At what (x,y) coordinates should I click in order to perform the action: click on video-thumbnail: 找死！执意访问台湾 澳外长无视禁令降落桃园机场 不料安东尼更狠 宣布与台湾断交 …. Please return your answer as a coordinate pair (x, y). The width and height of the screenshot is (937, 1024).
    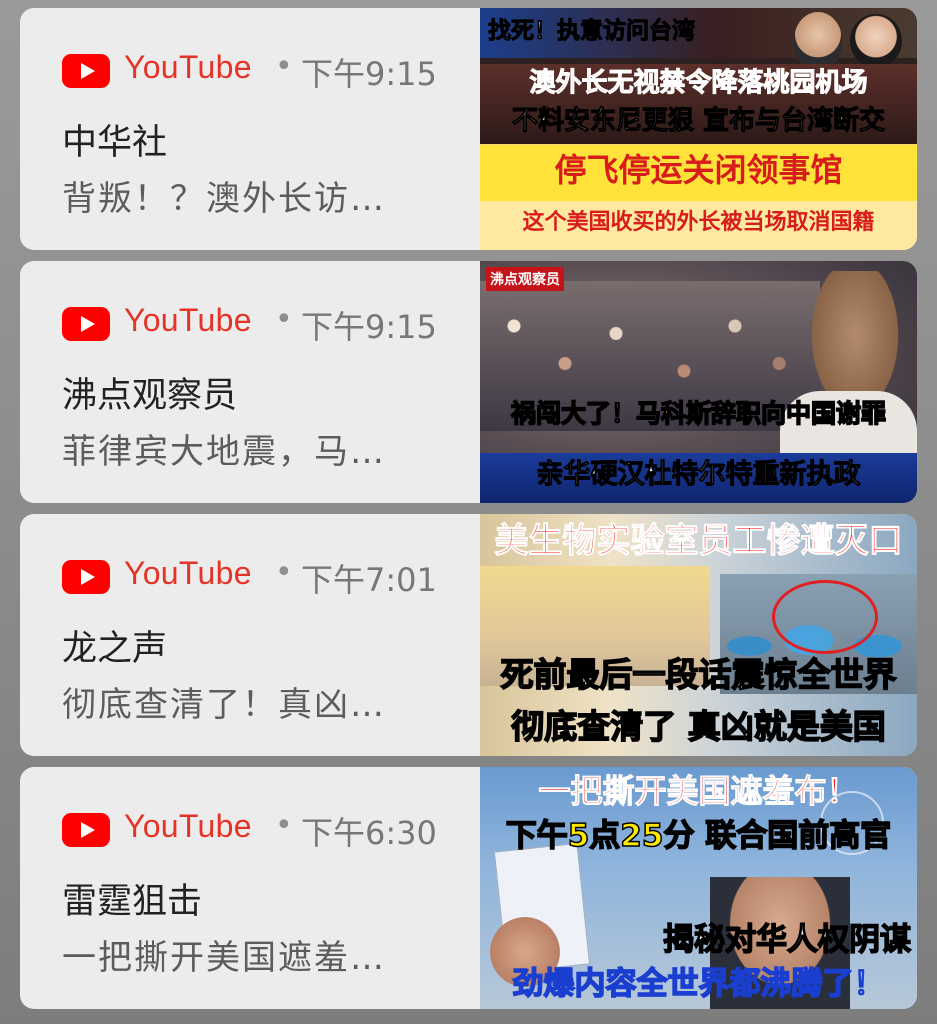
    Looking at the image, I should click on (698, 129).